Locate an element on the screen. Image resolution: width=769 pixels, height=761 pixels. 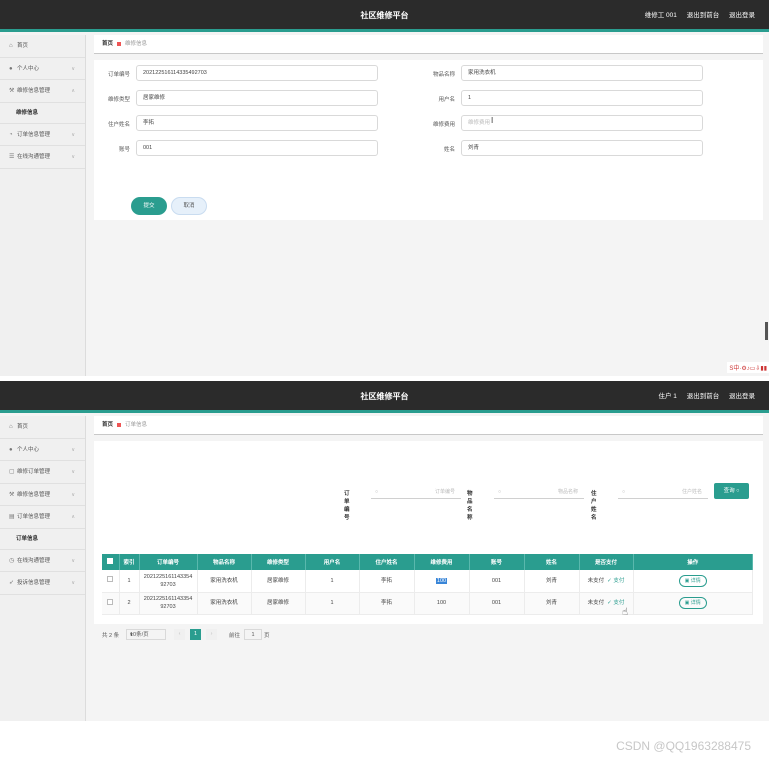
wrench-icon: ⚒ is located at coordinates (12, 91).